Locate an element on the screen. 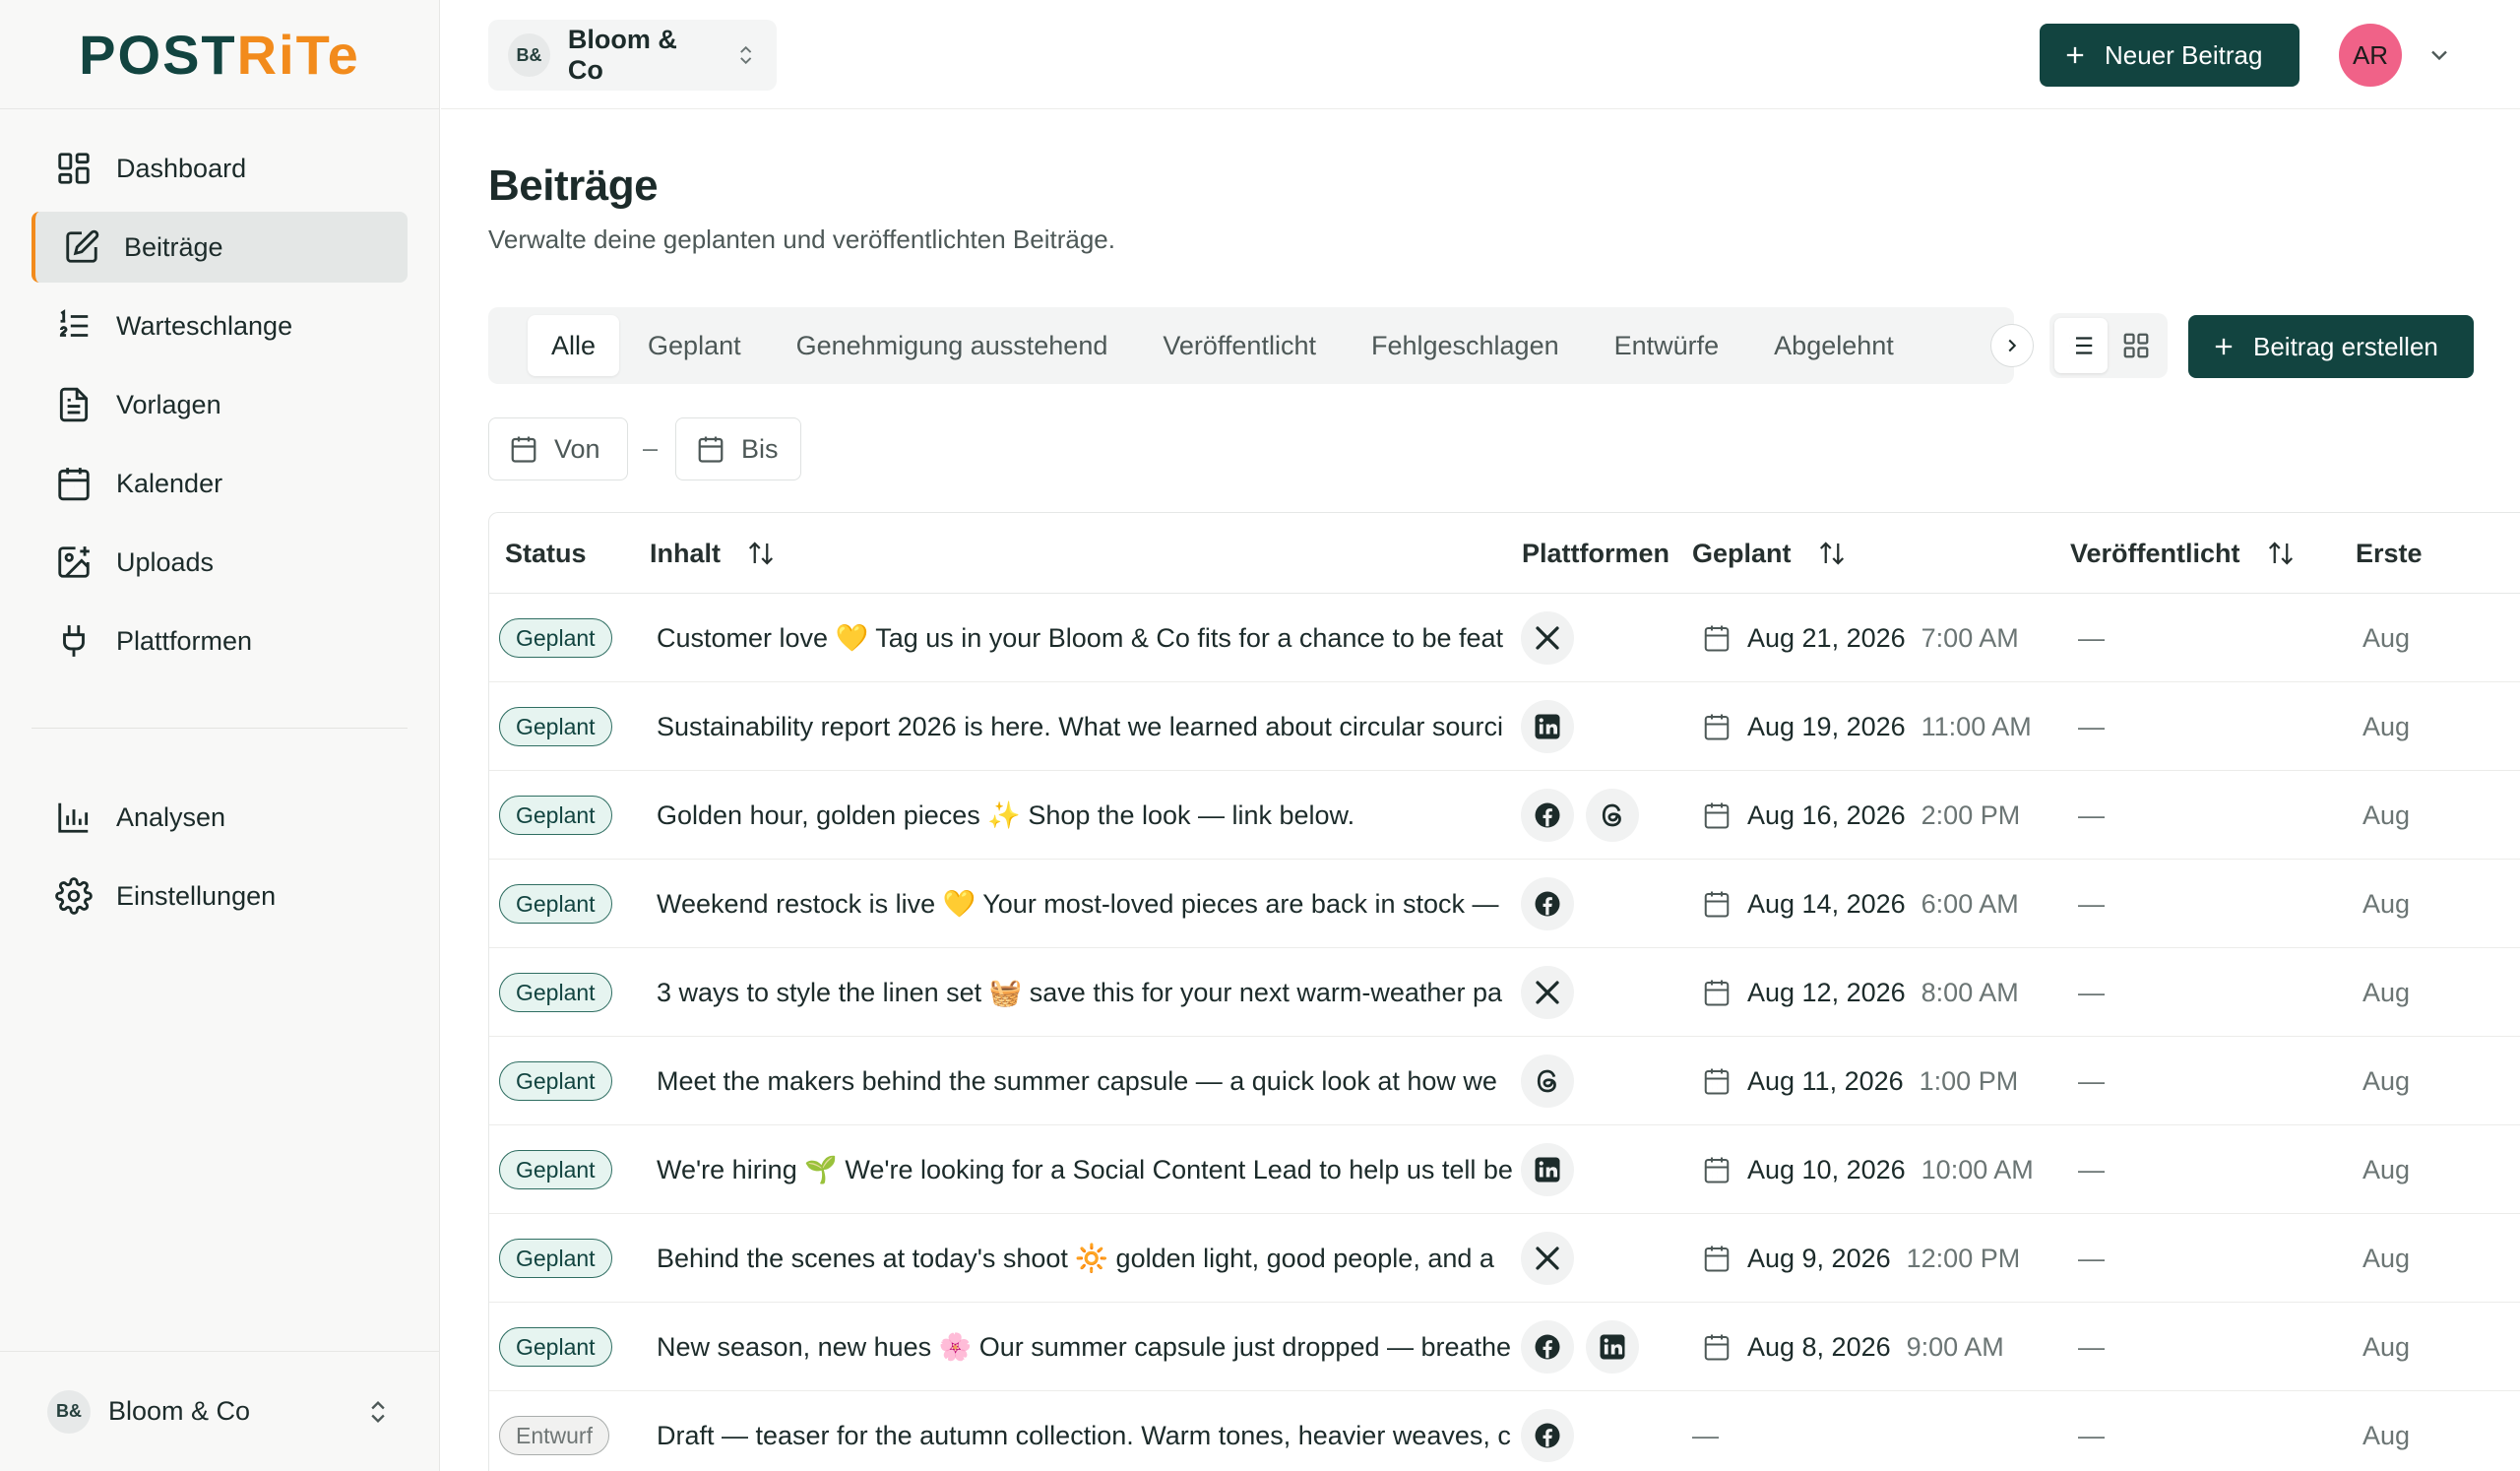  create-post-button: Beitrag erstellen is located at coordinates (2331, 346).